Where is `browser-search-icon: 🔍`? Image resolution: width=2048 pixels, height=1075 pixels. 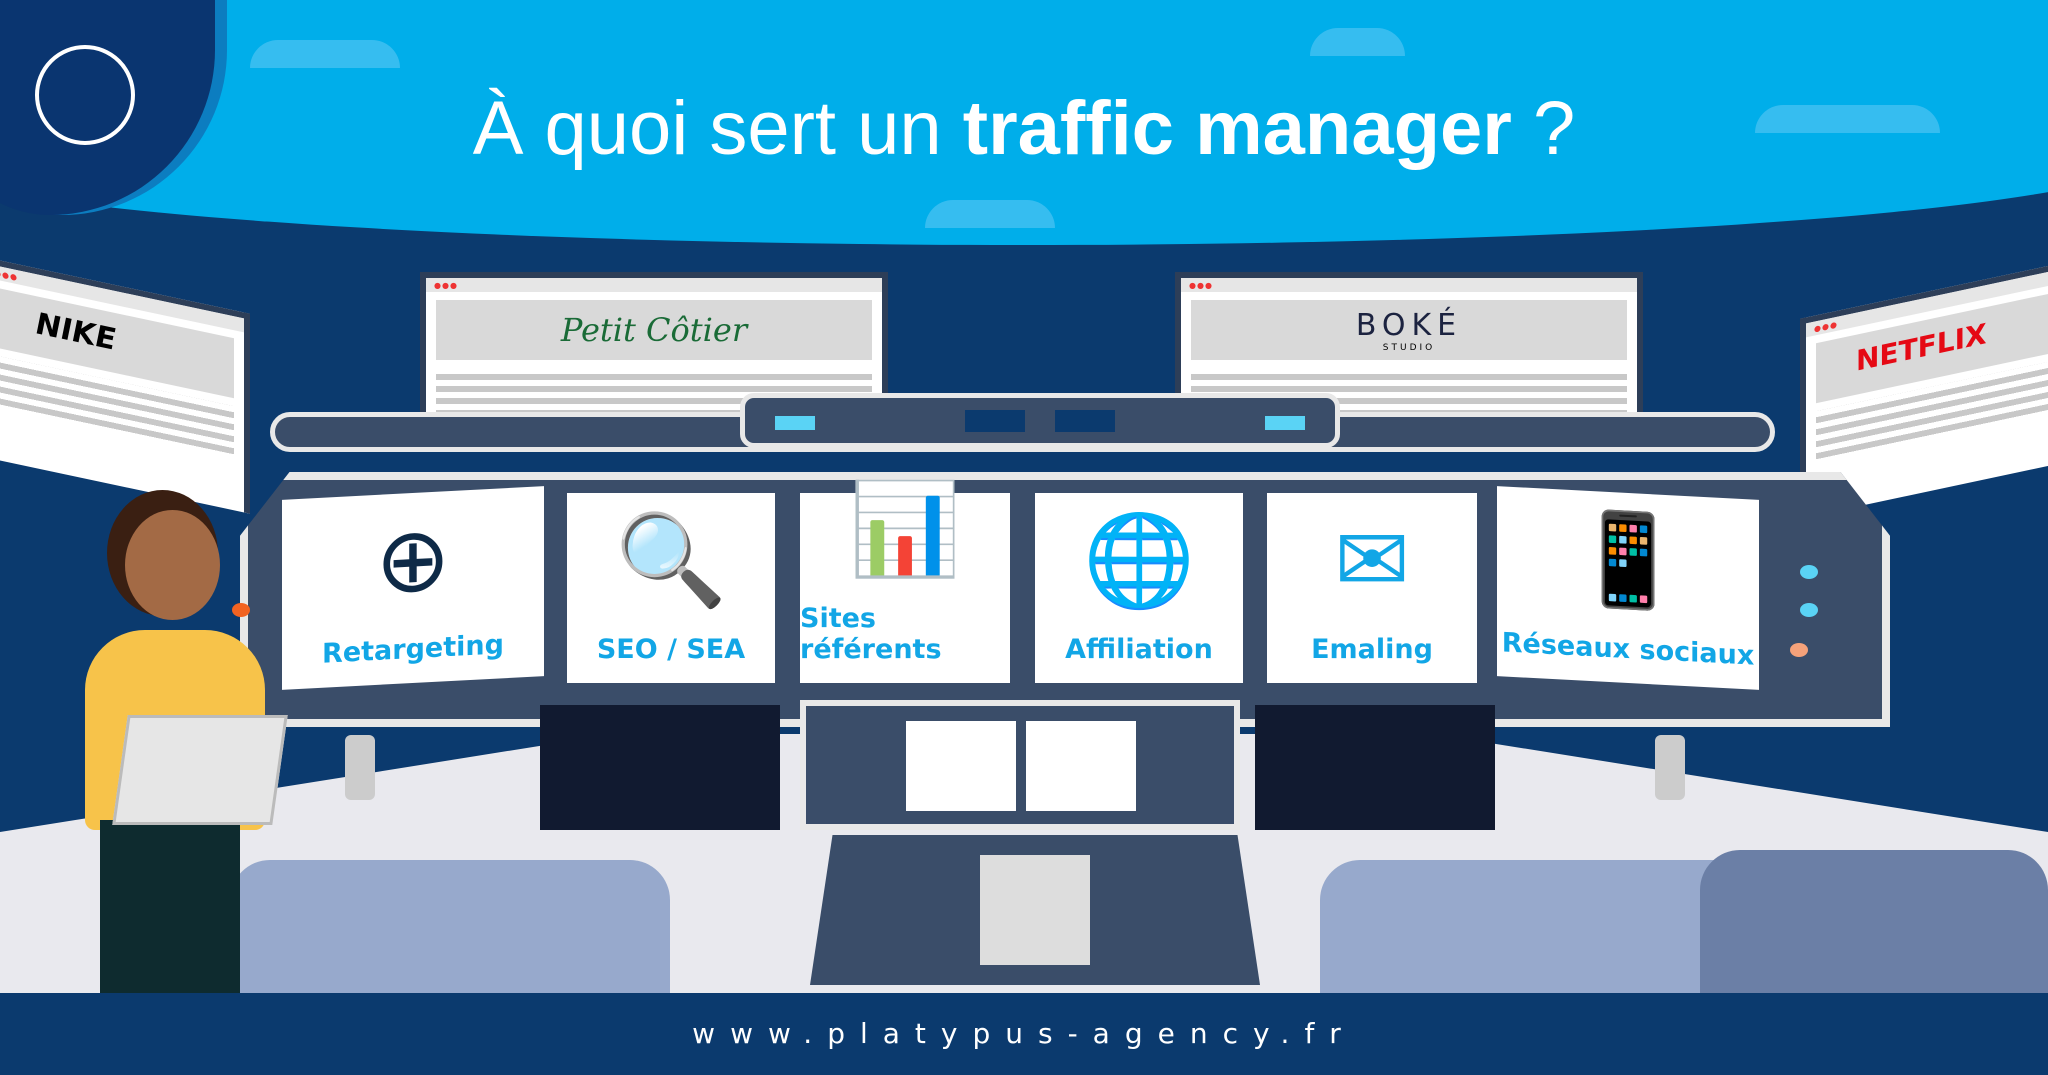
browser-search-icon: 🔍 is located at coordinates (671, 560).